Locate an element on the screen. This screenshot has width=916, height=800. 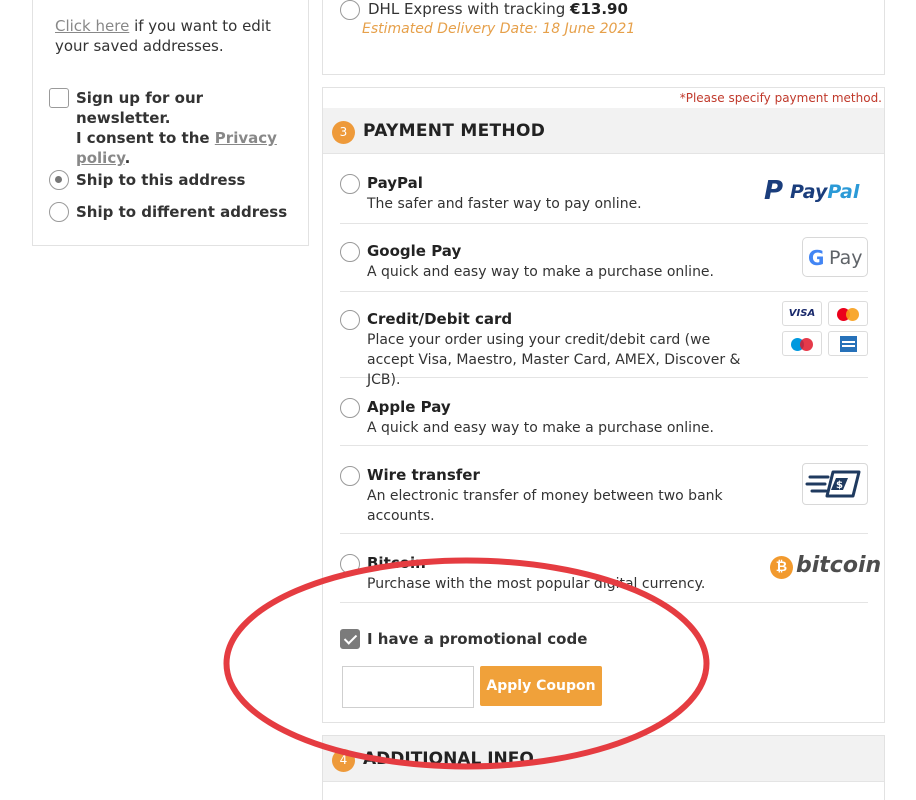
promo-code-checkbox is located at coordinates (350, 639).